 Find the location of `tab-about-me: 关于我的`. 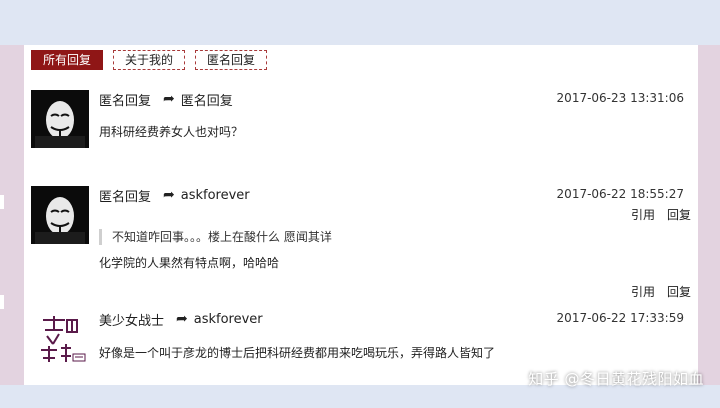

tab-about-me: 关于我的 is located at coordinates (149, 60).